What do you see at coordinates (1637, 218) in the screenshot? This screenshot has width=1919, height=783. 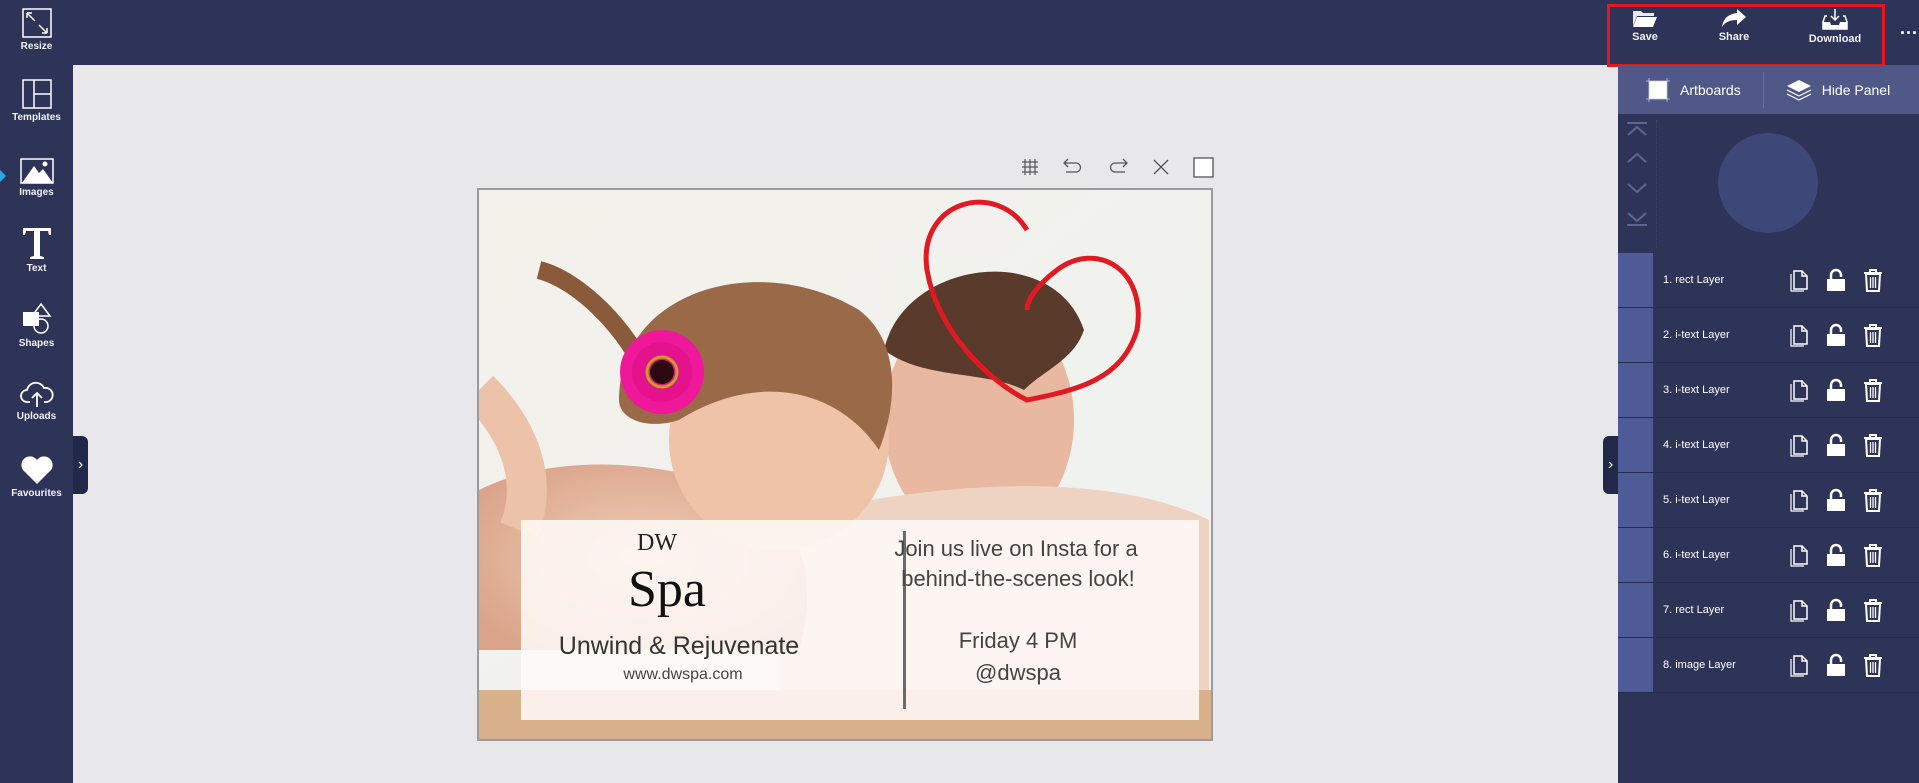 I see `move-to-bottom-icon` at bounding box center [1637, 218].